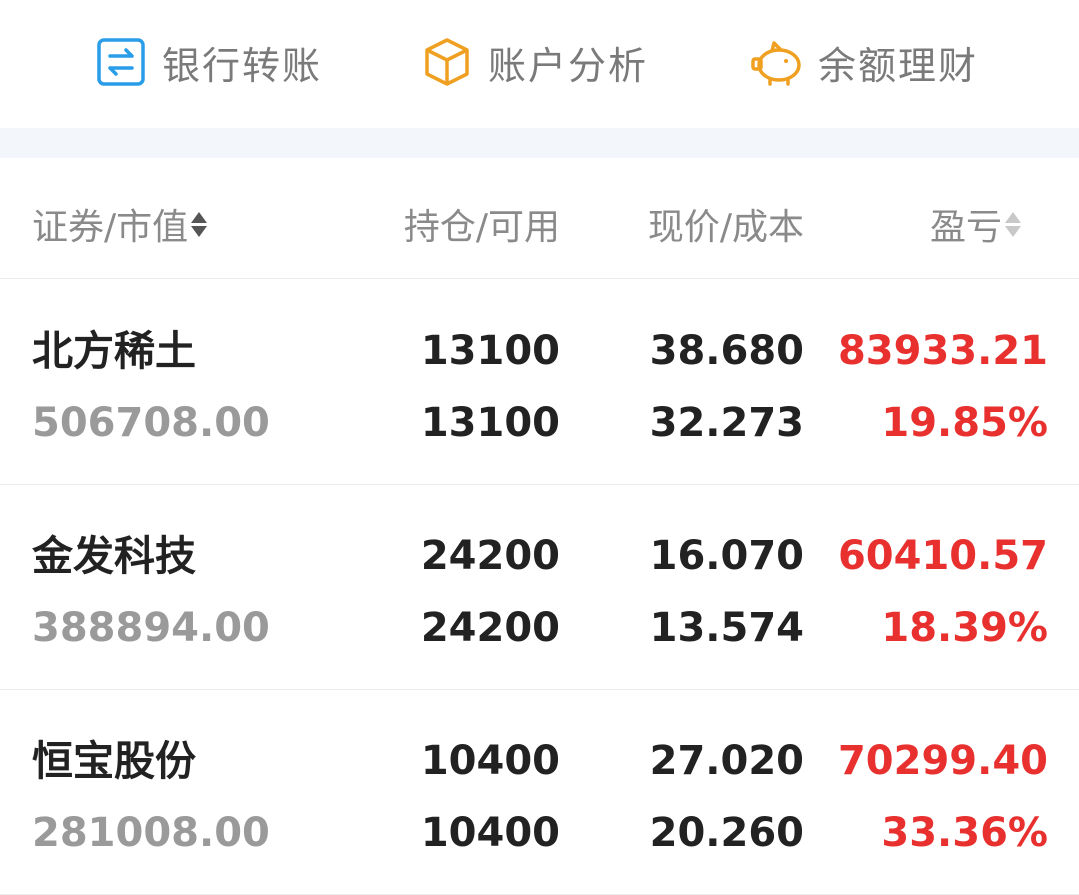  What do you see at coordinates (242, 65) in the screenshot?
I see `bank-transfer-label: 银行转账` at bounding box center [242, 65].